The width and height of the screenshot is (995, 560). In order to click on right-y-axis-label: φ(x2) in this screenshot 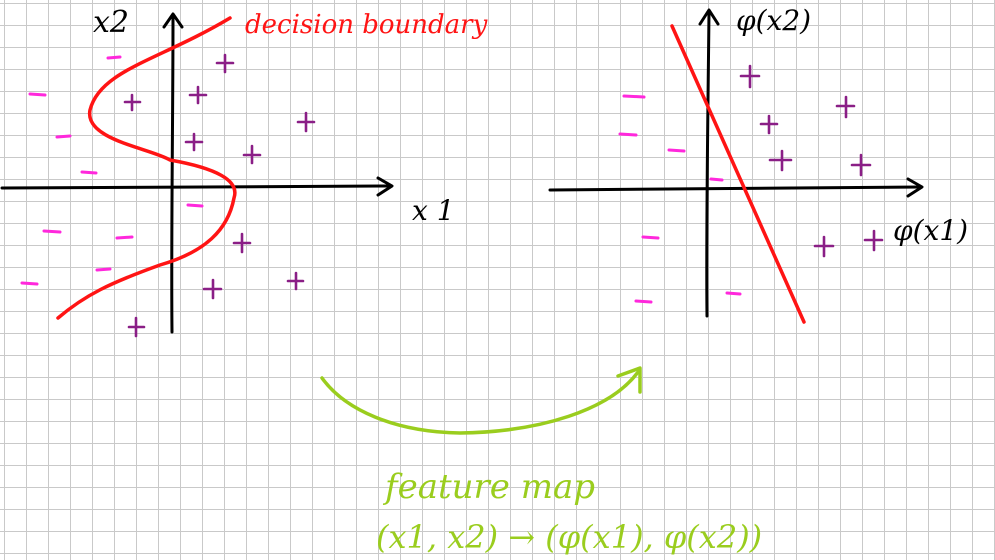, I will do `click(773, 20)`.